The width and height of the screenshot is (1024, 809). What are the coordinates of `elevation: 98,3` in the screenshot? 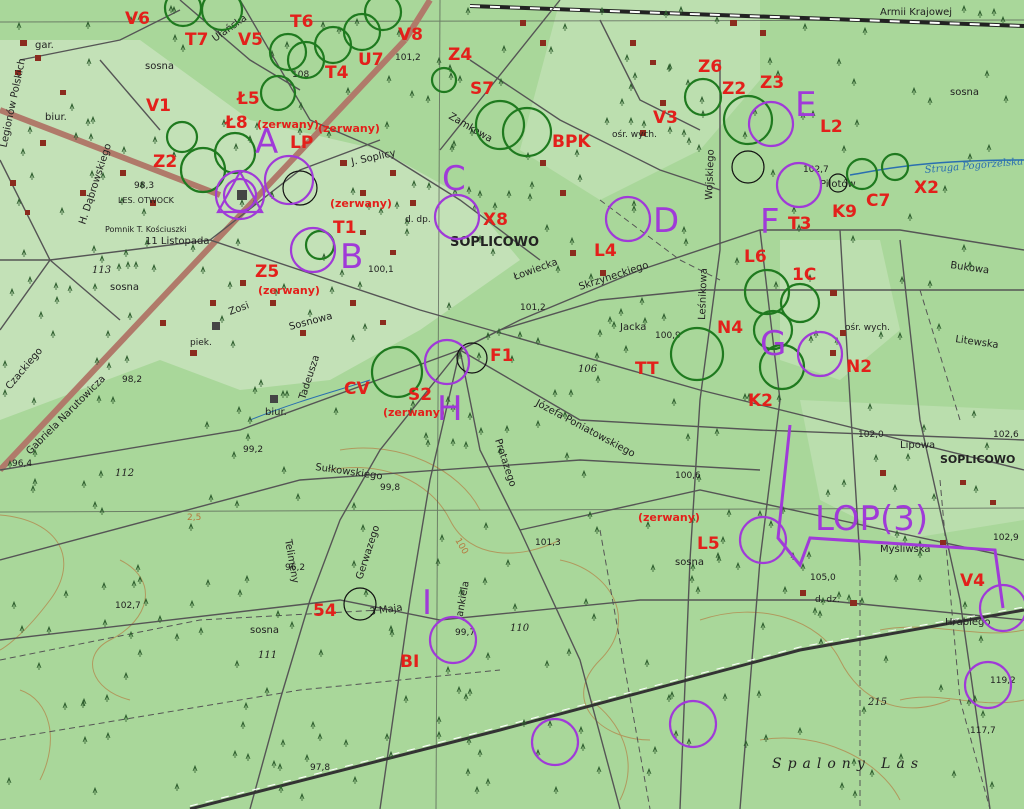 It's located at (144, 186).